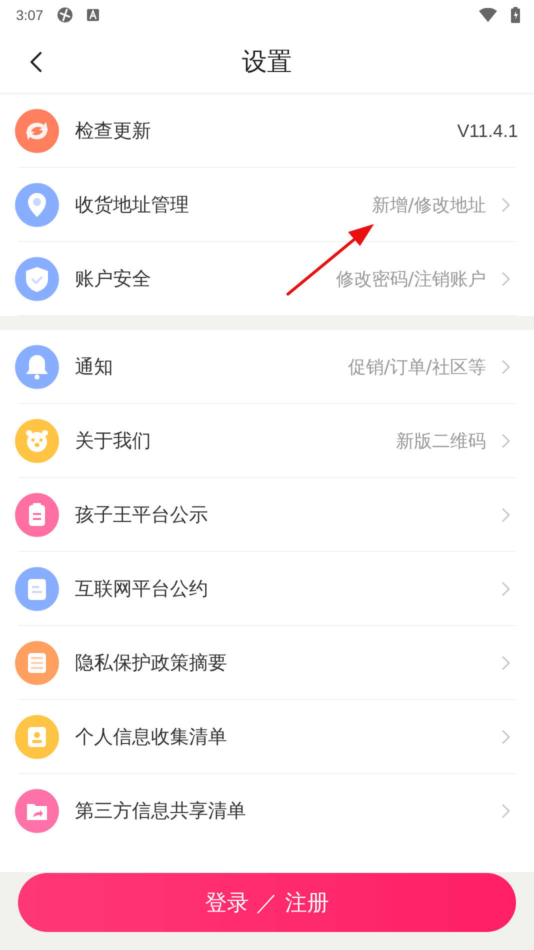 The width and height of the screenshot is (534, 950). I want to click on status-time: 3:07, so click(30, 15).